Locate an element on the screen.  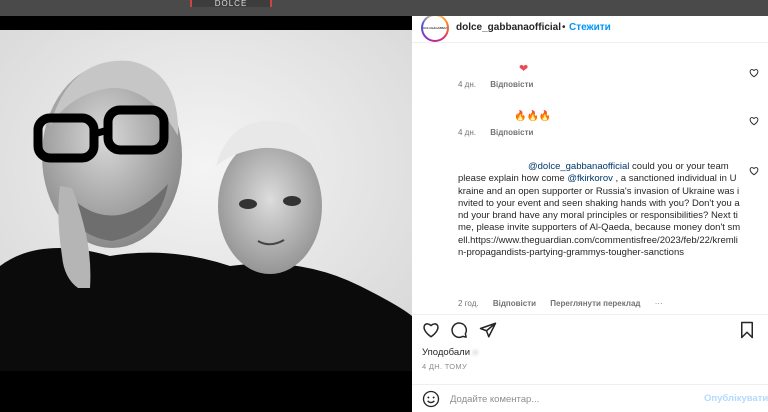
likes-prefix: Уподобали is located at coordinates (446, 352).